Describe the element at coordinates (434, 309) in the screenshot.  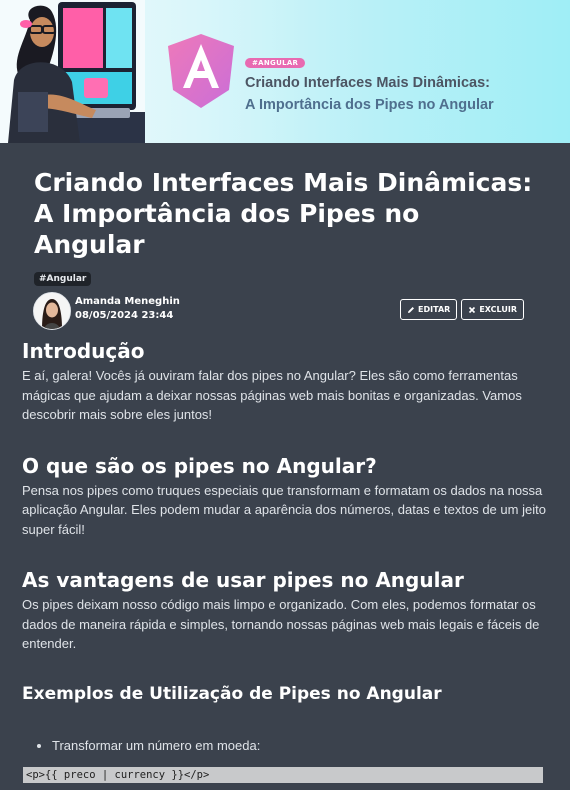
I see `edit-button-label: EDITAR` at that location.